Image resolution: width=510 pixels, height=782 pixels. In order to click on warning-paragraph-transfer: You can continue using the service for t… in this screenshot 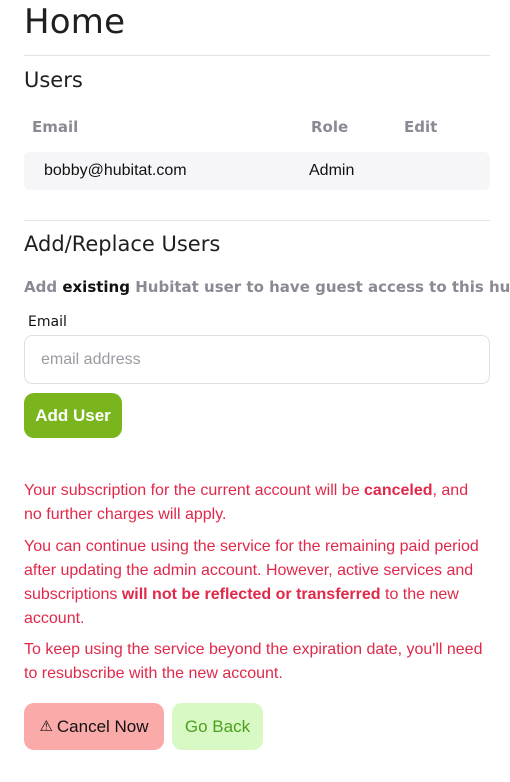, I will do `click(257, 583)`.